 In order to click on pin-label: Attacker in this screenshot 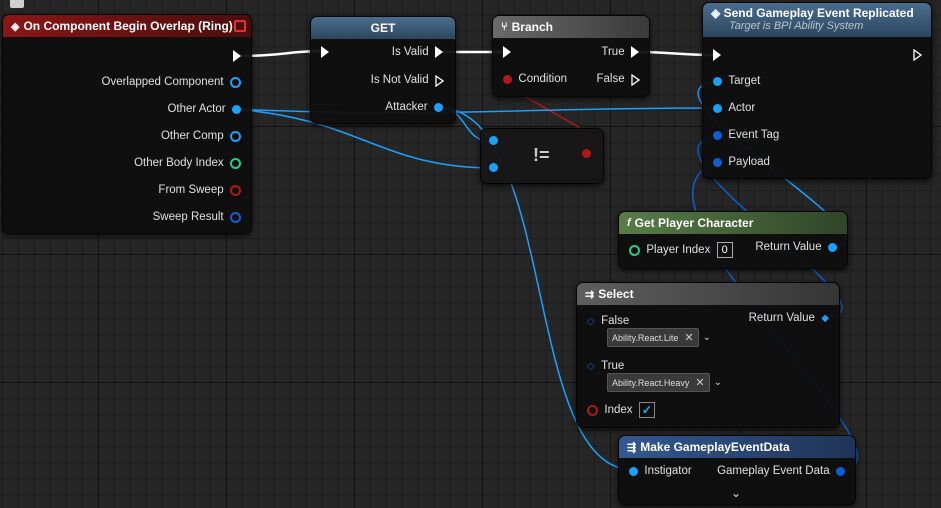, I will do `click(406, 107)`.